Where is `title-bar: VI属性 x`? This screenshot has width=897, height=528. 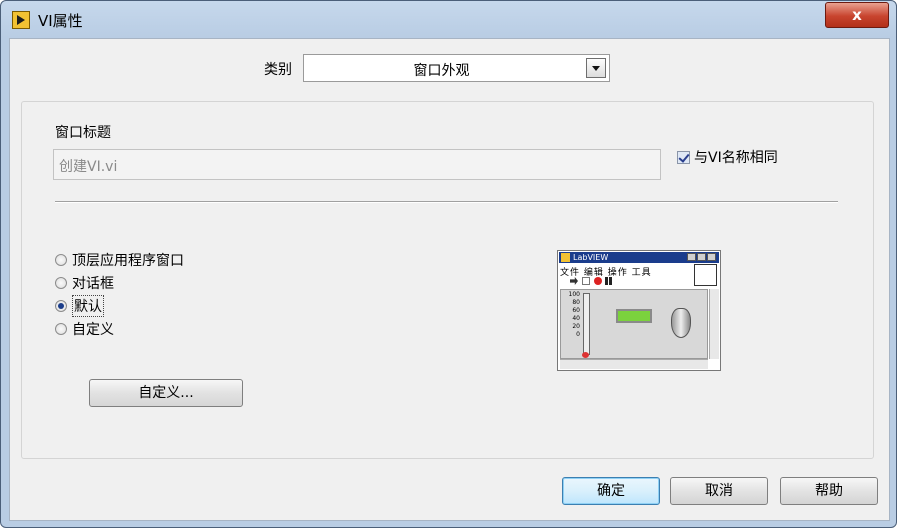 title-bar: VI属性 x is located at coordinates (448, 19).